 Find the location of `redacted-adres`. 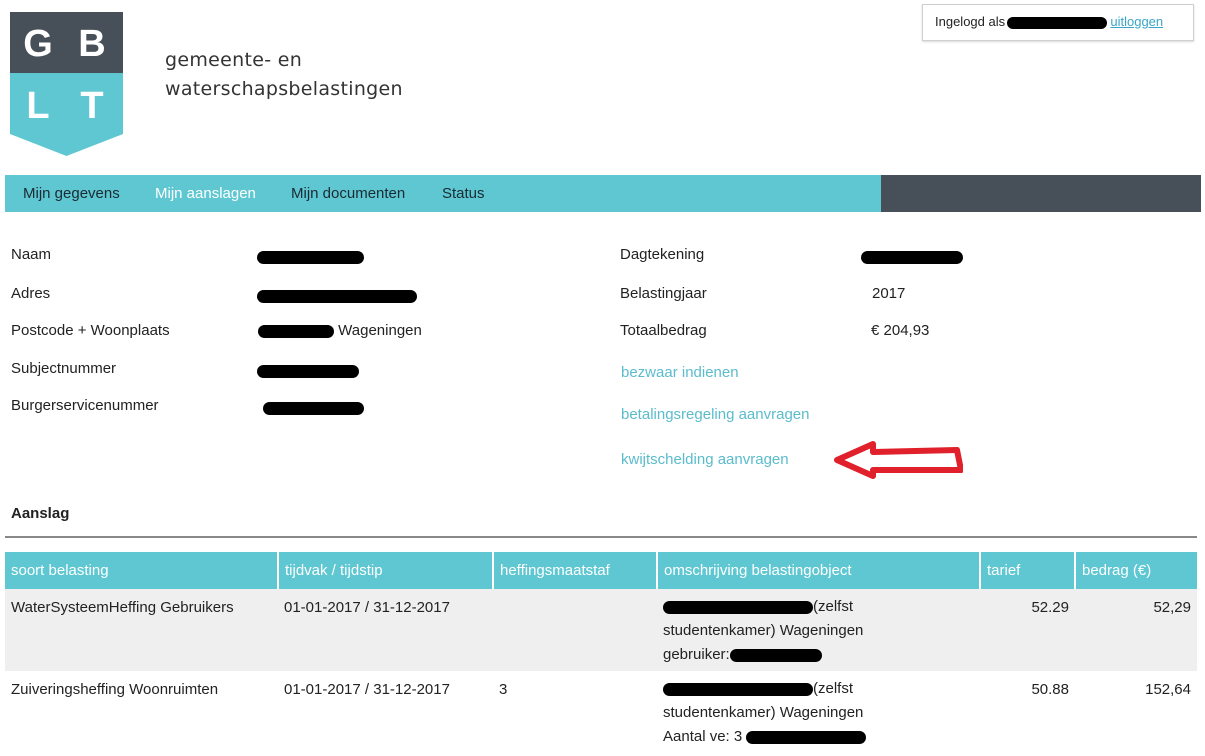

redacted-adres is located at coordinates (337, 296).